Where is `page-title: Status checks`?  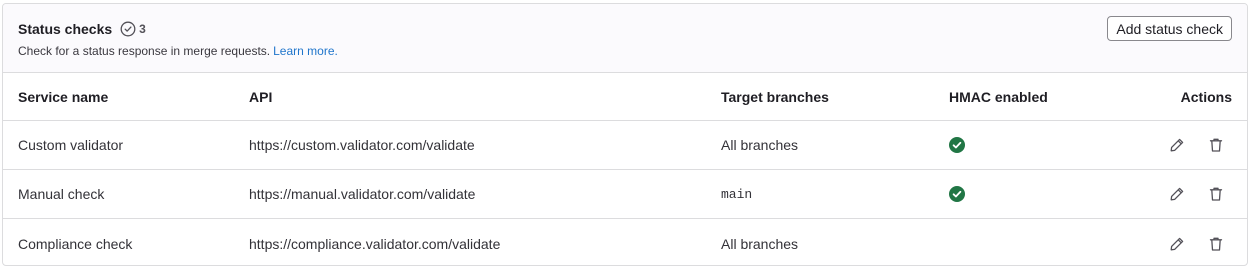
page-title: Status checks is located at coordinates (65, 29).